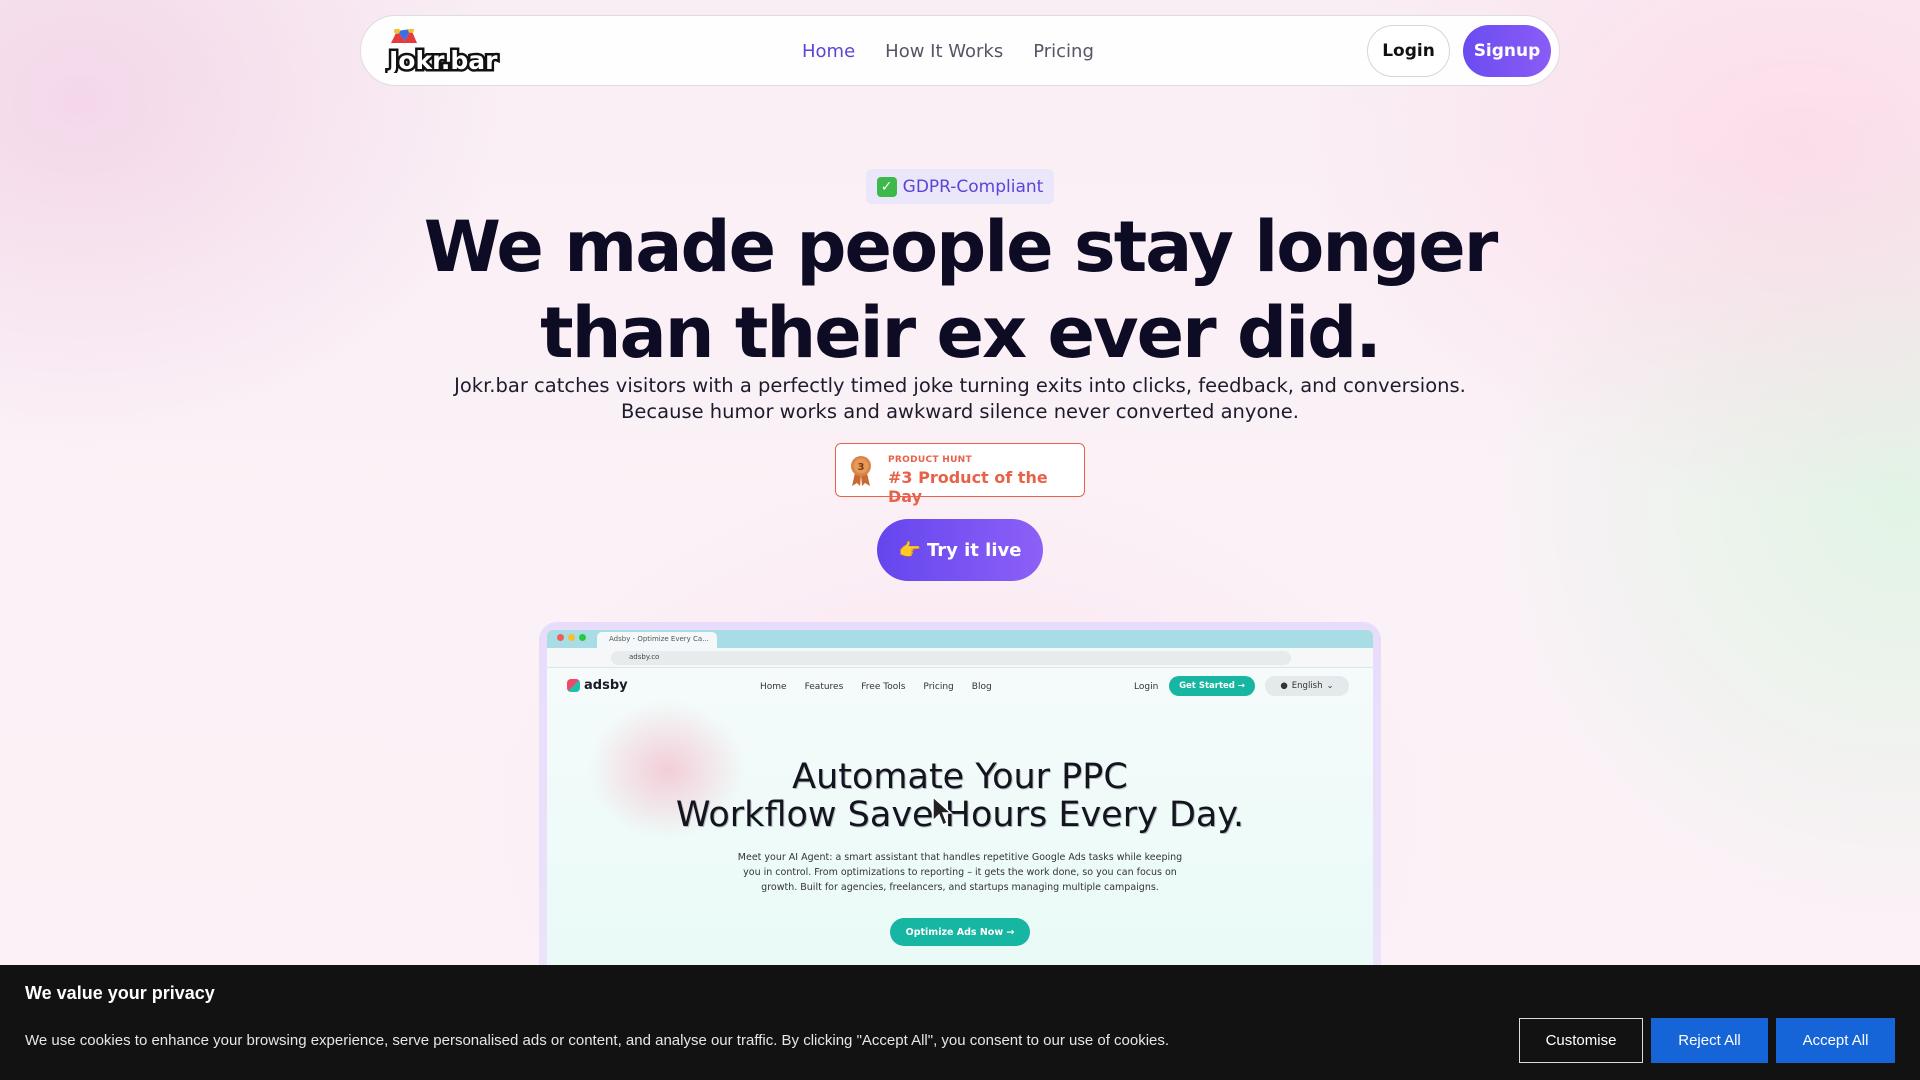  Describe the element at coordinates (944, 51) in the screenshot. I see `nav-link-how-it-works: How It Works` at that location.